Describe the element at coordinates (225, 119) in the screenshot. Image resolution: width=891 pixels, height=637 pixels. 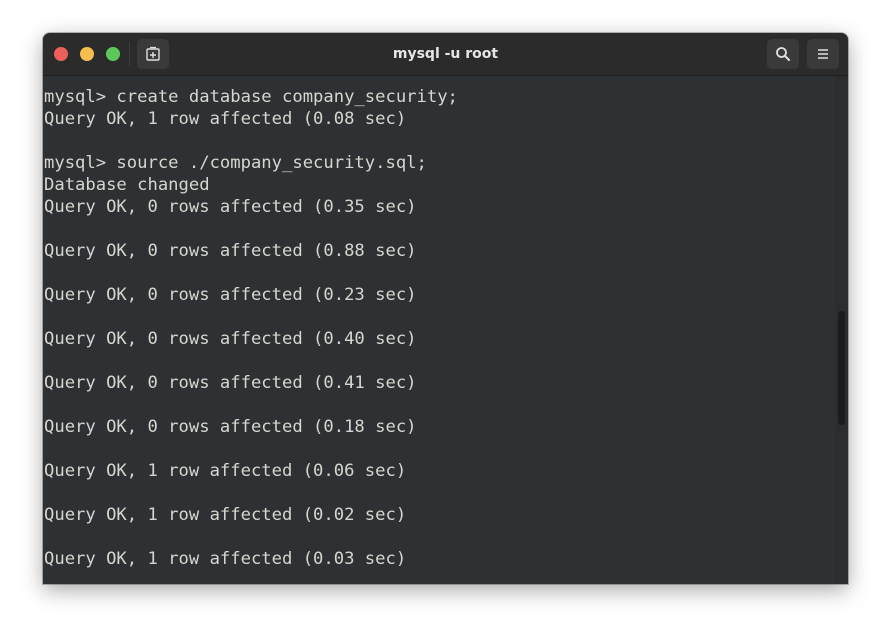
I see `terminal-line: Query OK, 1 row affected (0.08 sec)` at that location.